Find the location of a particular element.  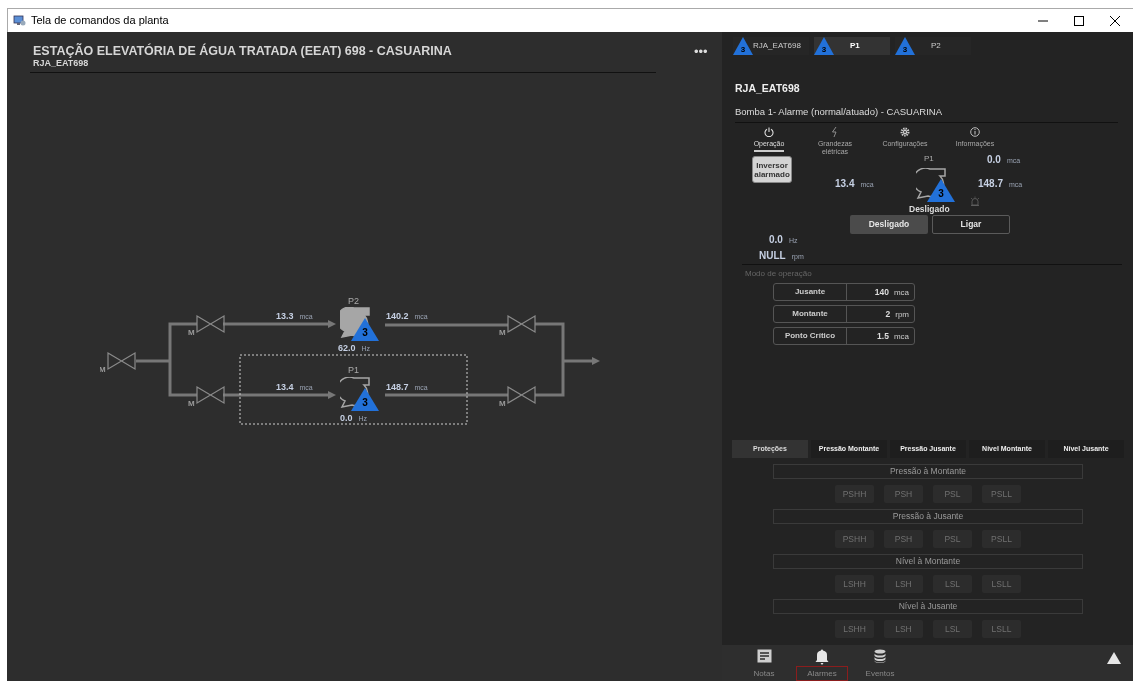

unit-text: rpm is located at coordinates (902, 314).